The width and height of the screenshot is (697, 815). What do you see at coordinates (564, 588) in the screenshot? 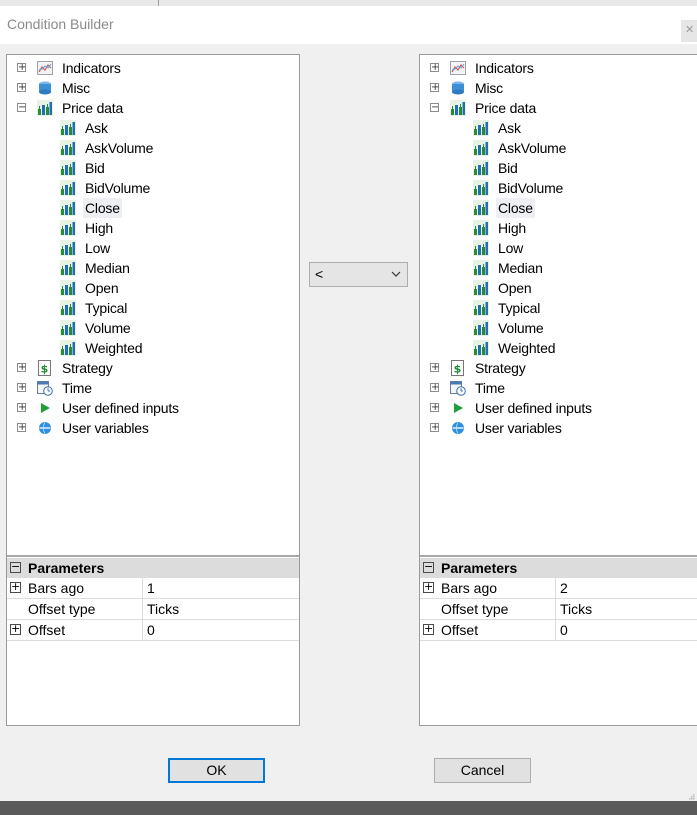
I see `param-value: 2` at bounding box center [564, 588].